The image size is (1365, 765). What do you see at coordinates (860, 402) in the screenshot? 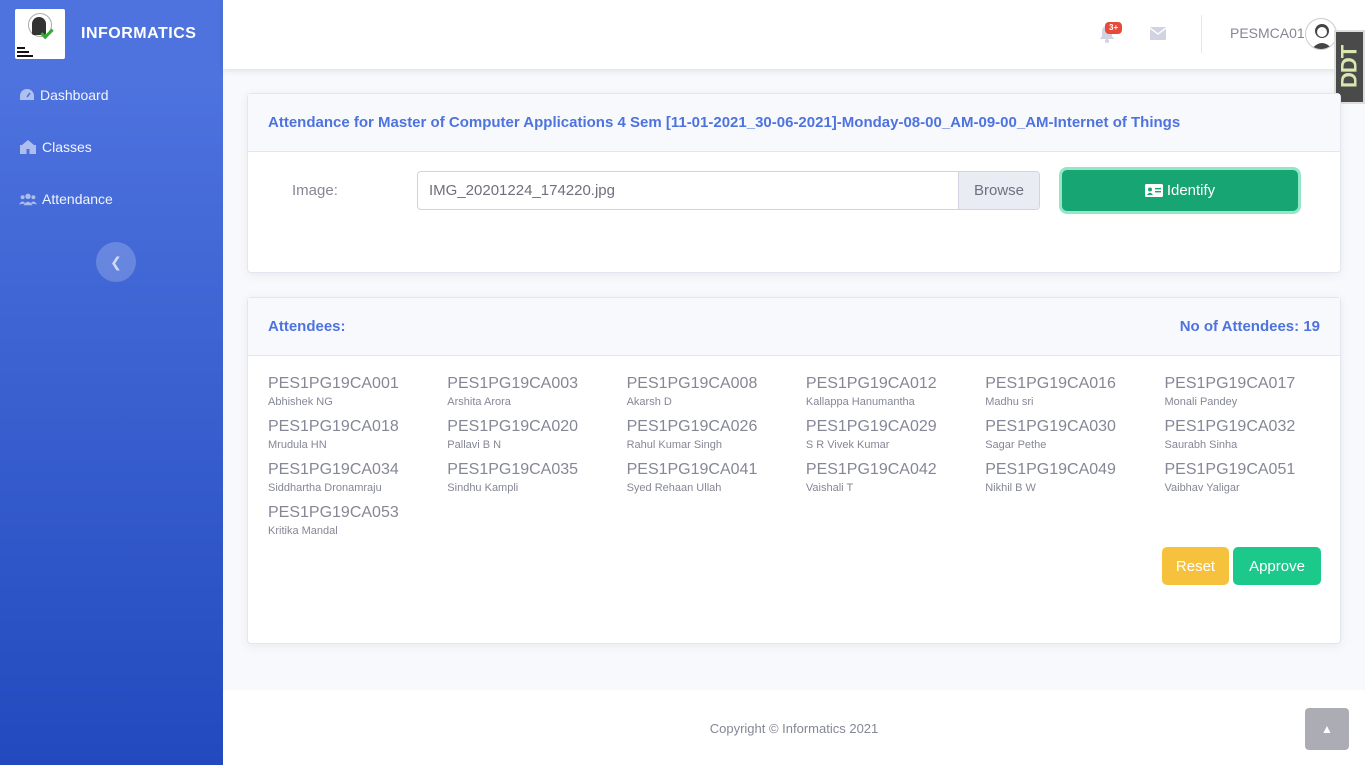
I see `attendee-name: Kallappa Hanumantha` at bounding box center [860, 402].